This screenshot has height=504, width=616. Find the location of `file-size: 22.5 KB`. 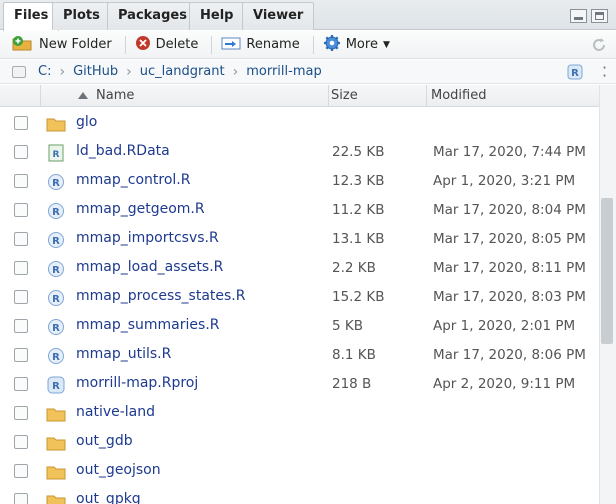

file-size: 22.5 KB is located at coordinates (358, 152).